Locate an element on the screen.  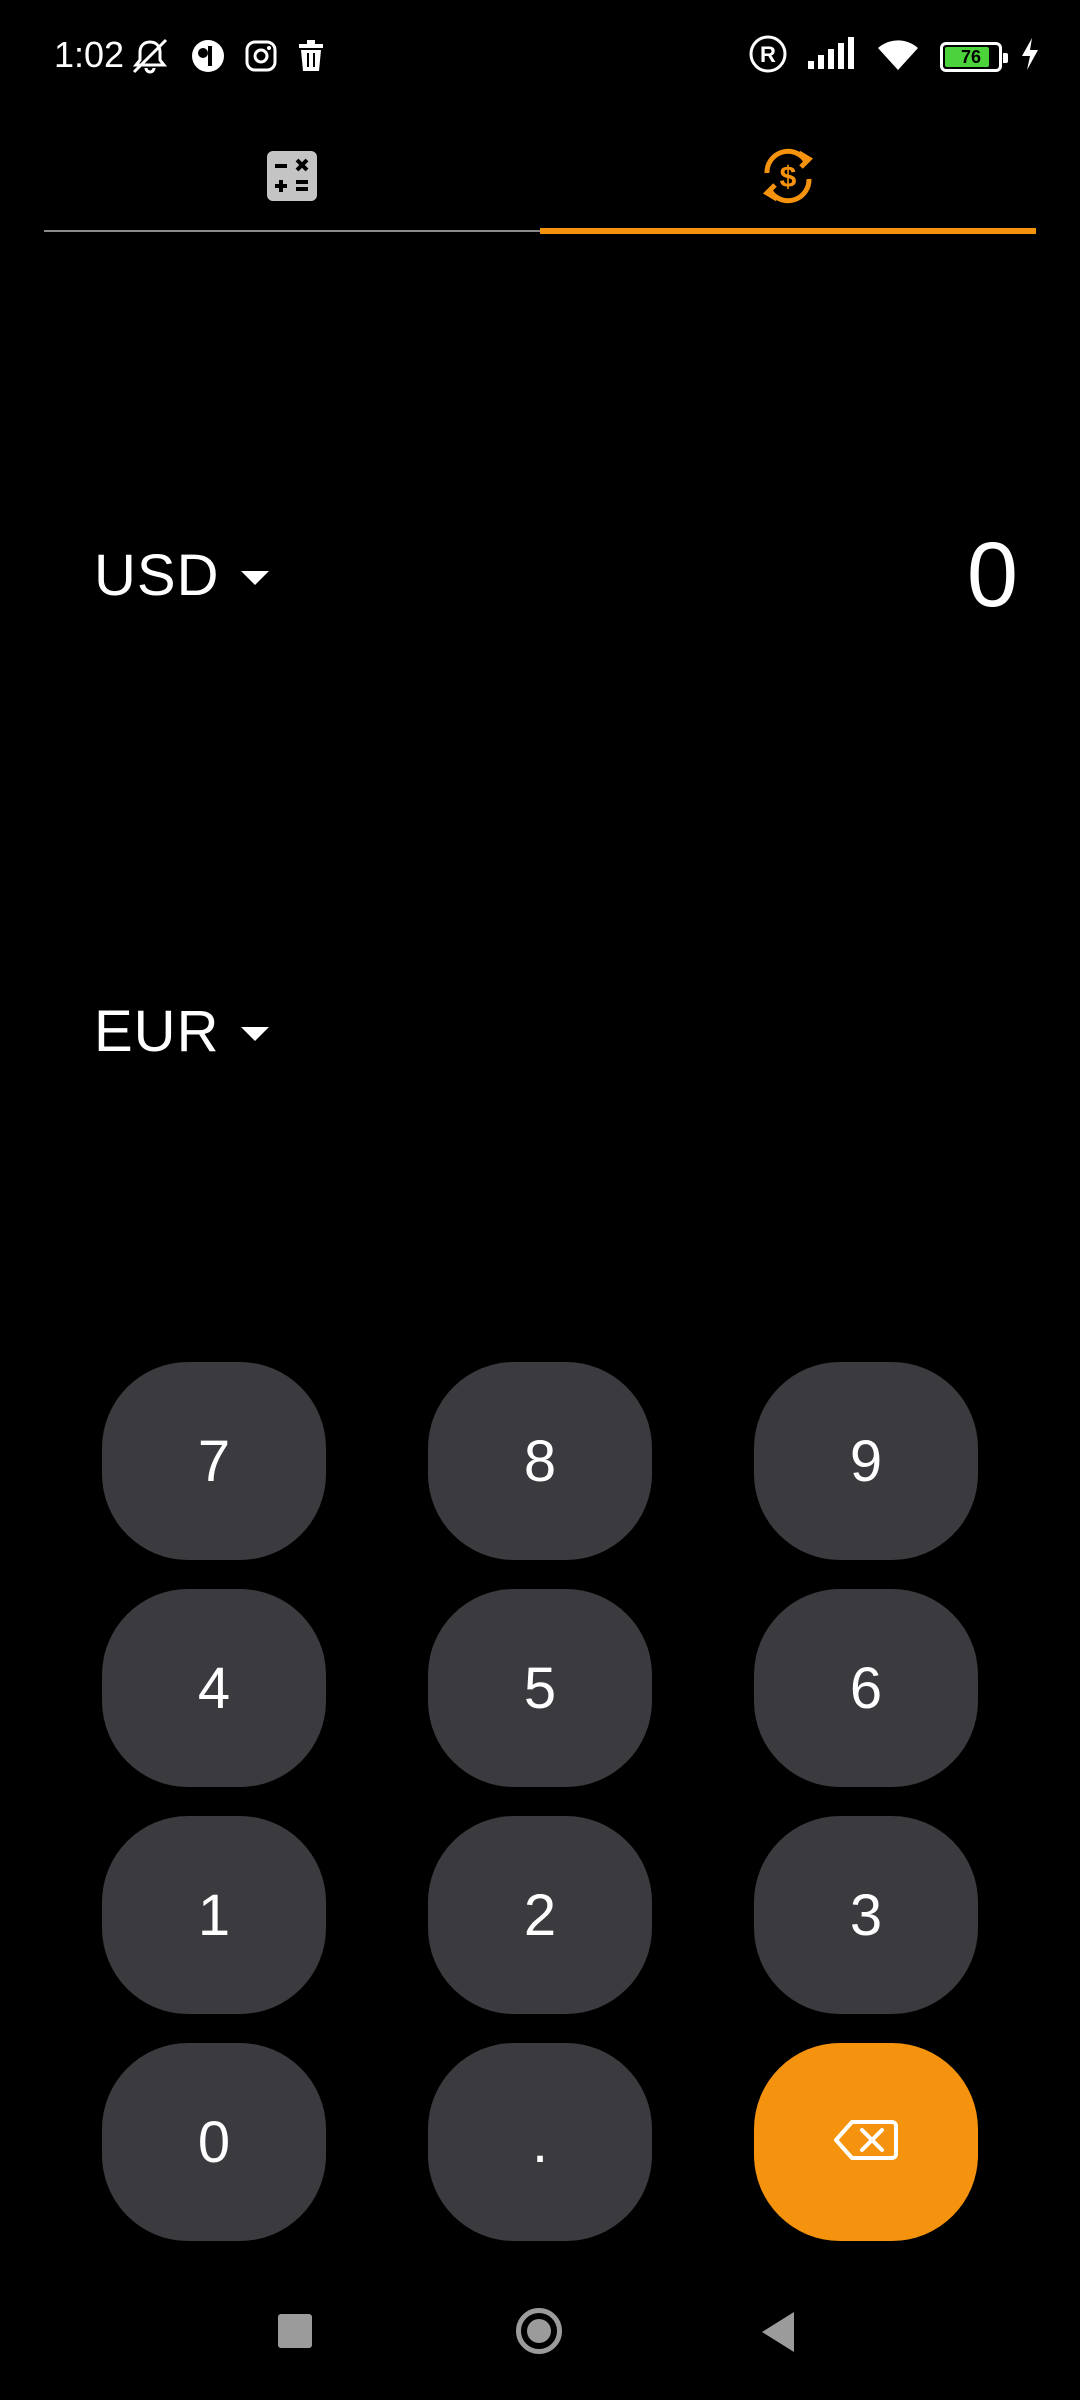
svg-text: R is located at coordinates (768, 54).